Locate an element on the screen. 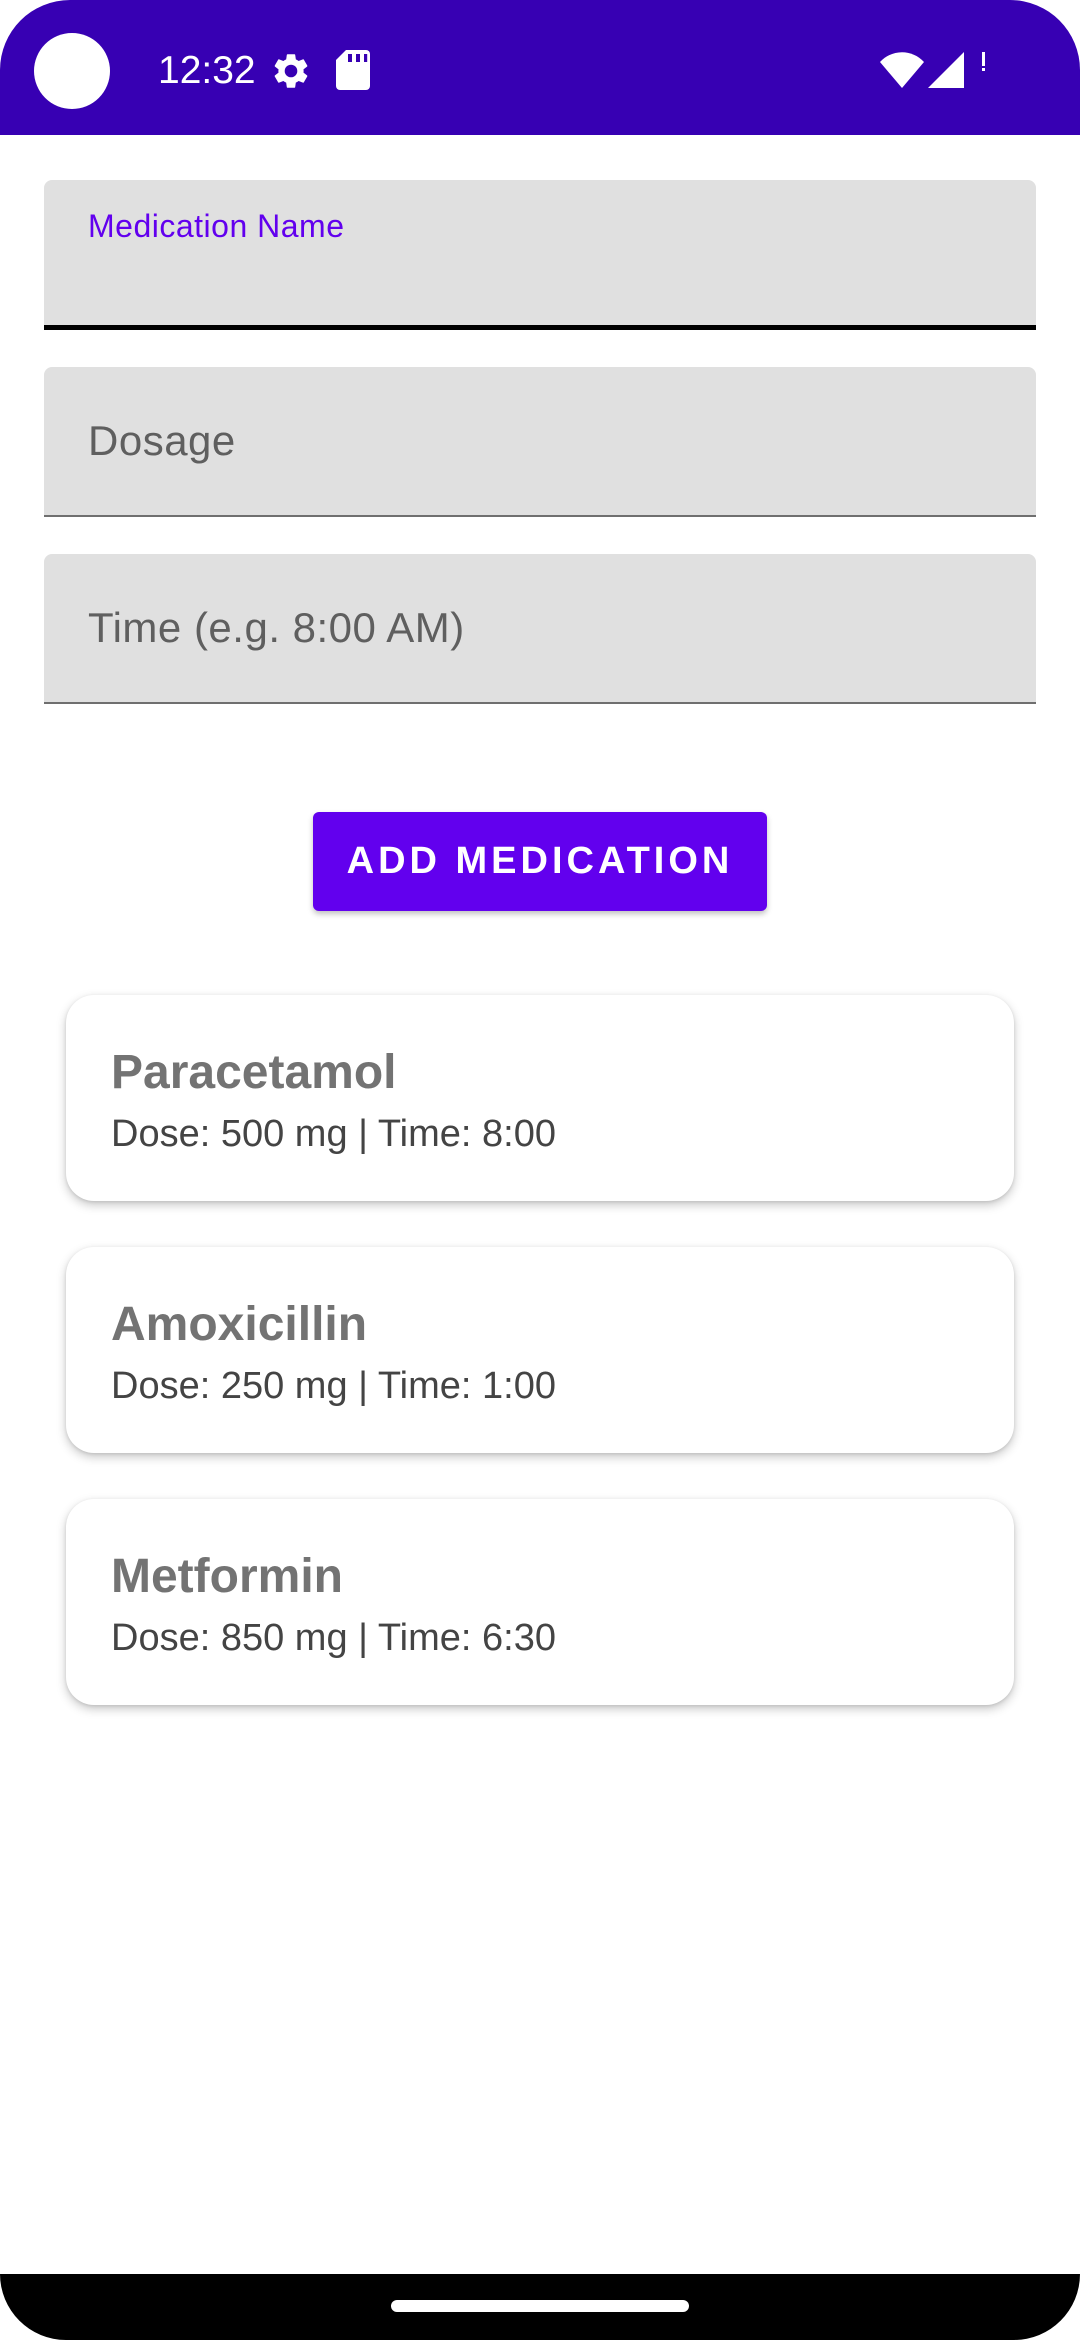 Image resolution: width=1080 pixels, height=2340 pixels. status-clock: 12:32 is located at coordinates (207, 70).